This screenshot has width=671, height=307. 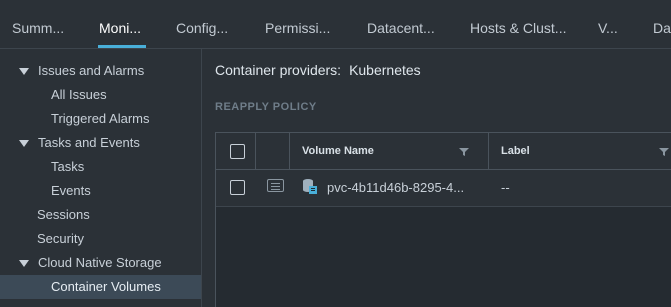 I want to click on table-row: pvc-4b11d46b-8295-4... --, so click(x=443, y=188).